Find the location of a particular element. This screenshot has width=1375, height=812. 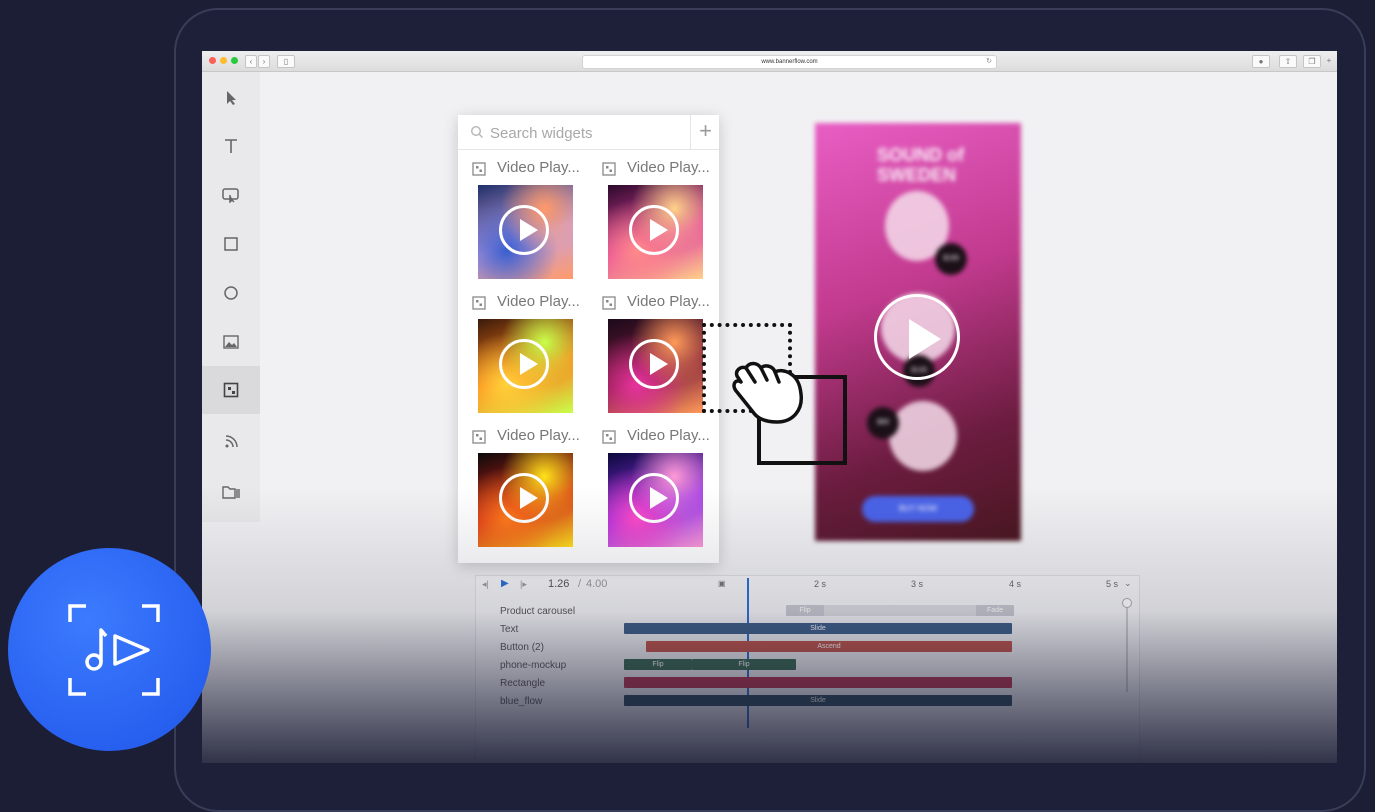

keyframe-icon: ▣ is located at coordinates (722, 583).